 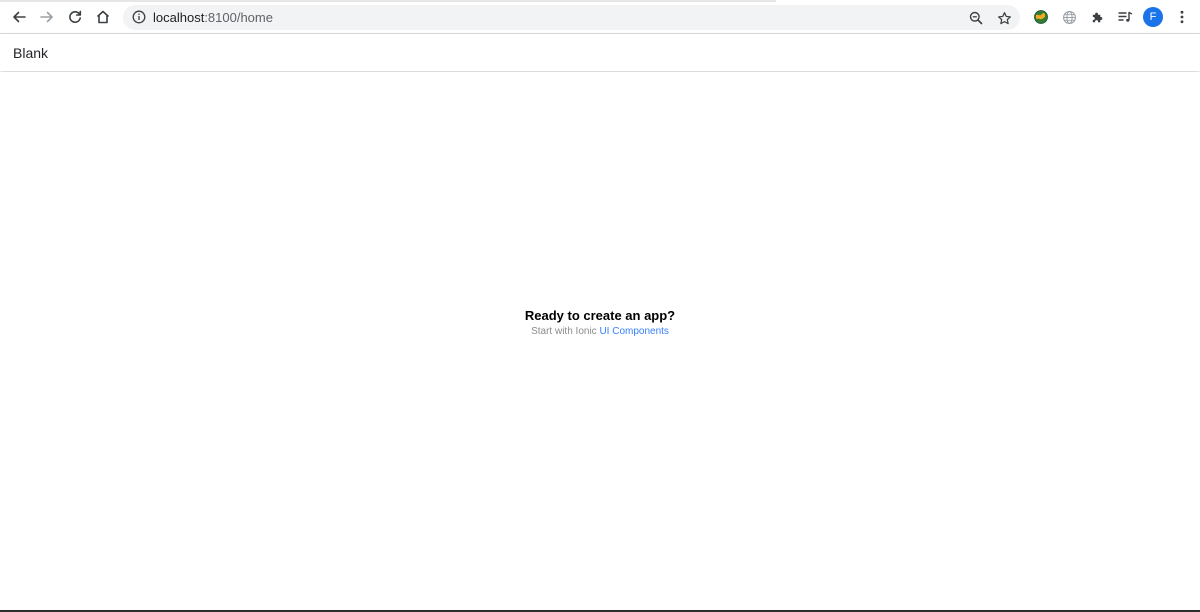 I want to click on url-text: localhost:8100/home, so click(x=213, y=17).